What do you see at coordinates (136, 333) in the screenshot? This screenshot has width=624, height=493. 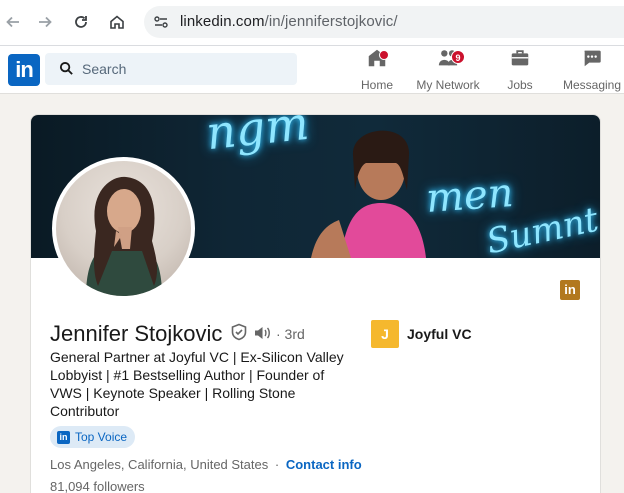 I see `profile-name: Jennifer Stojkovic` at bounding box center [136, 333].